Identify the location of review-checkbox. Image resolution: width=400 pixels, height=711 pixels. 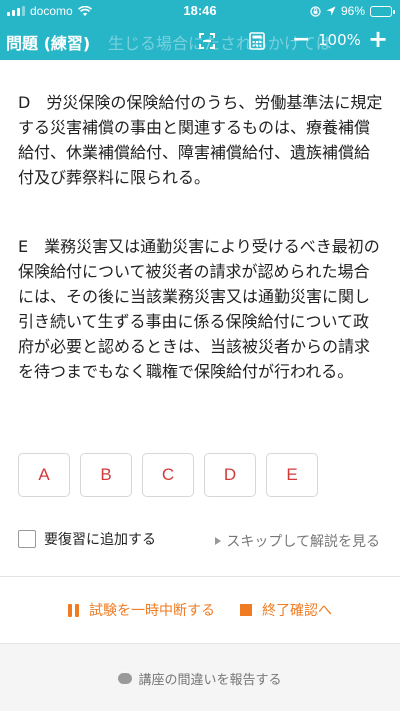
(27, 539).